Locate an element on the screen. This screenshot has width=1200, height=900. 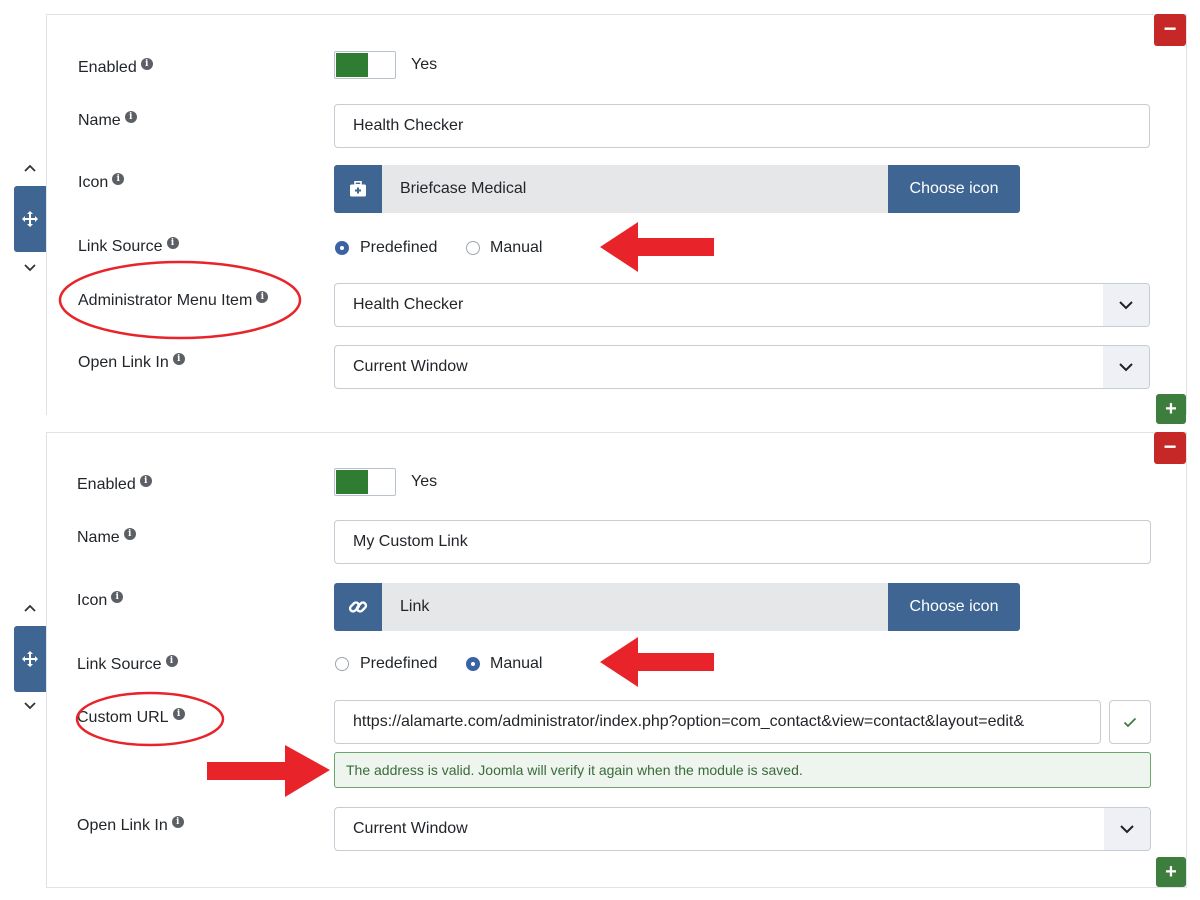
validate-url-button is located at coordinates (1130, 722).